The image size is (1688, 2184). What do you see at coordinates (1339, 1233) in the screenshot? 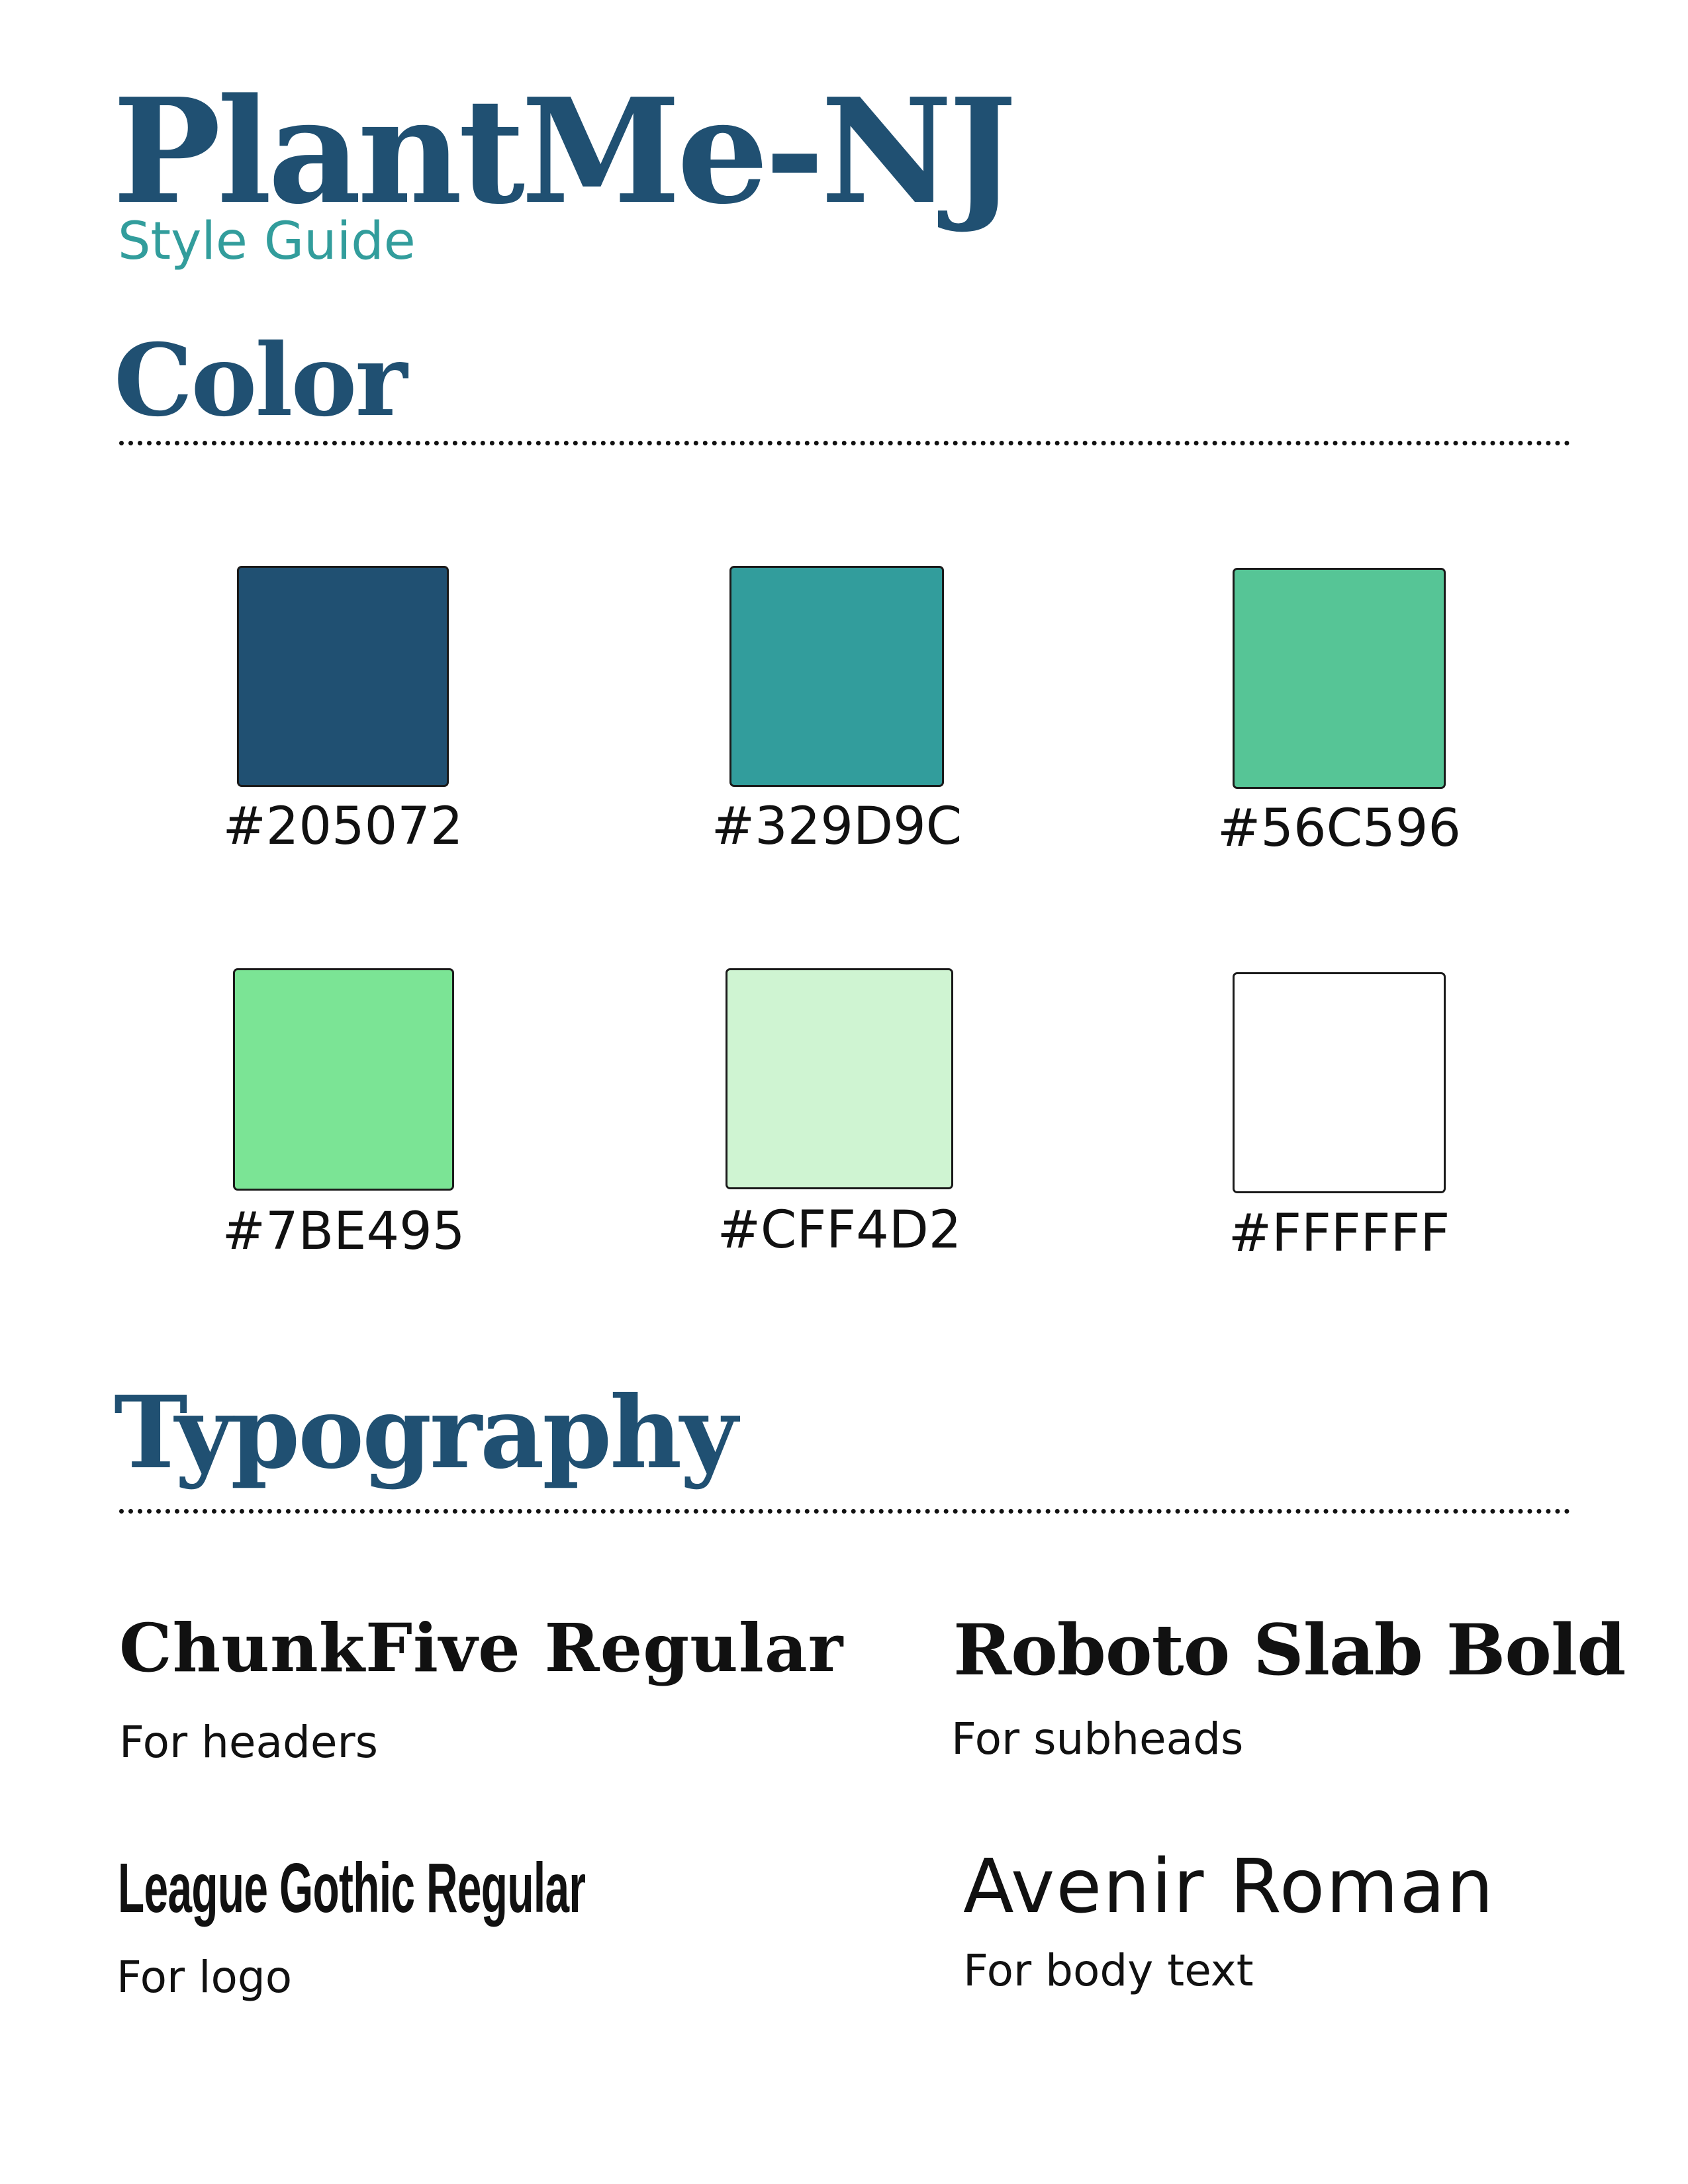
I see `color-swatch-label: #FFFFFF` at bounding box center [1339, 1233].